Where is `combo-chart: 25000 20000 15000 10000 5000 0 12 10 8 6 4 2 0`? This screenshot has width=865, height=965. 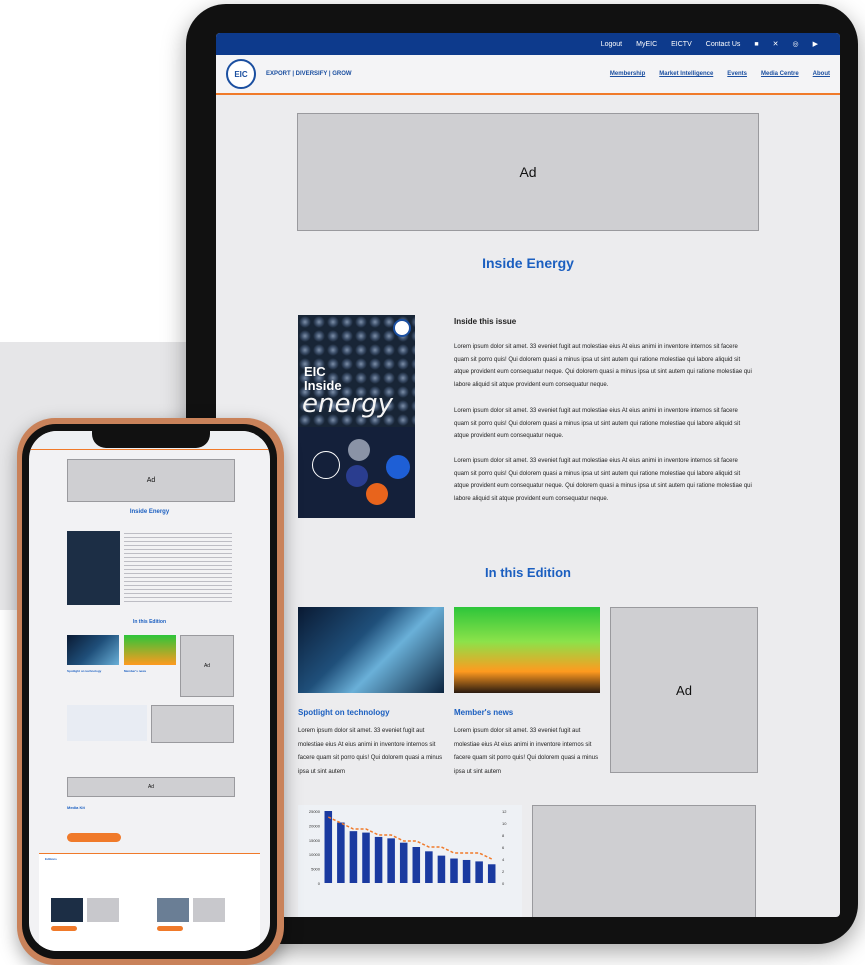
combo-chart: 25000 20000 15000 10000 5000 0 12 10 8 6 4 2 0 is located at coordinates (408, 847).